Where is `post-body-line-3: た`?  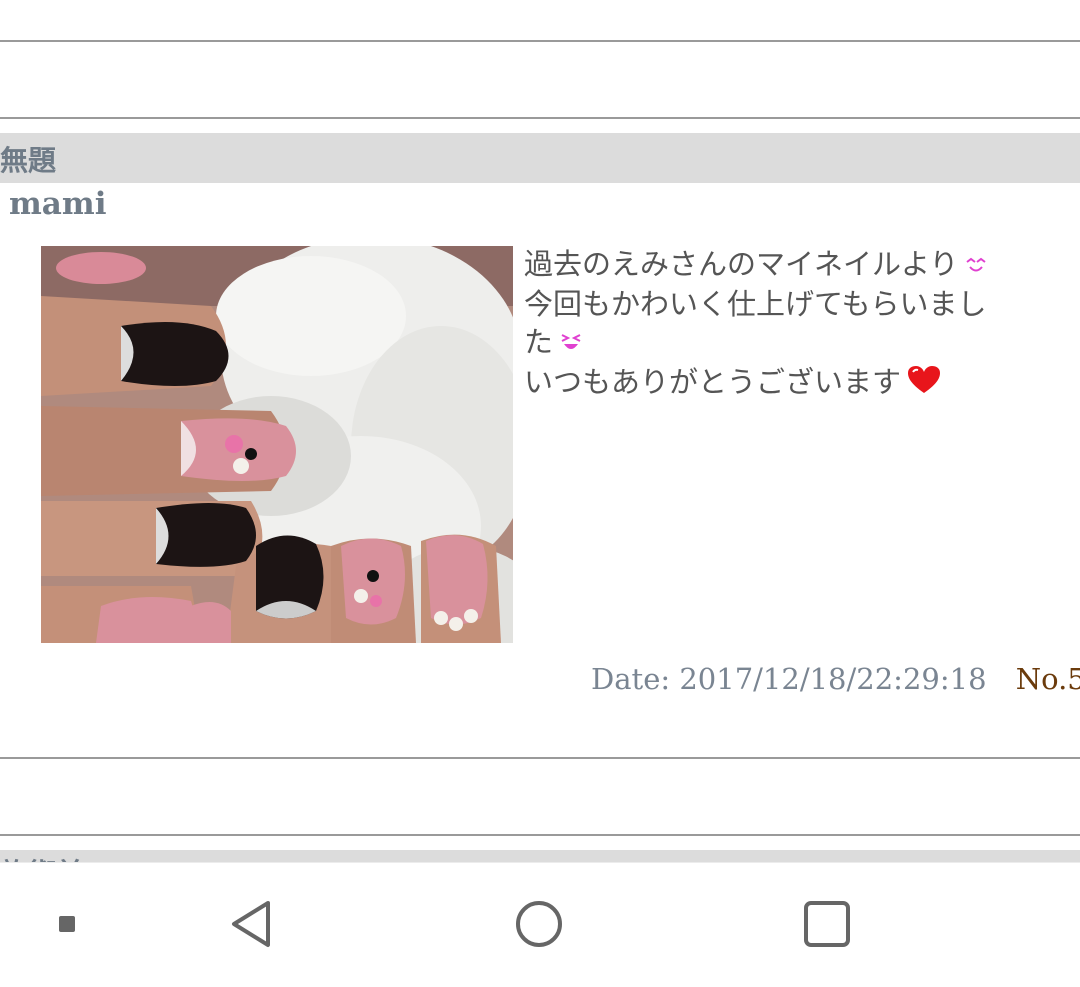
post-body-line-3: た is located at coordinates (539, 342).